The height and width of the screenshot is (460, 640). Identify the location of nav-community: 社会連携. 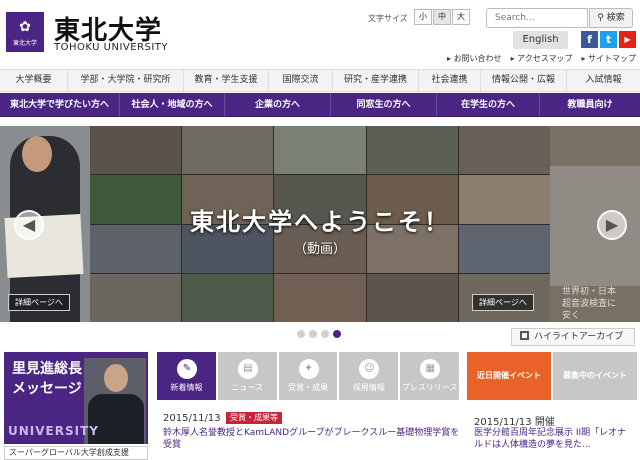
(450, 80).